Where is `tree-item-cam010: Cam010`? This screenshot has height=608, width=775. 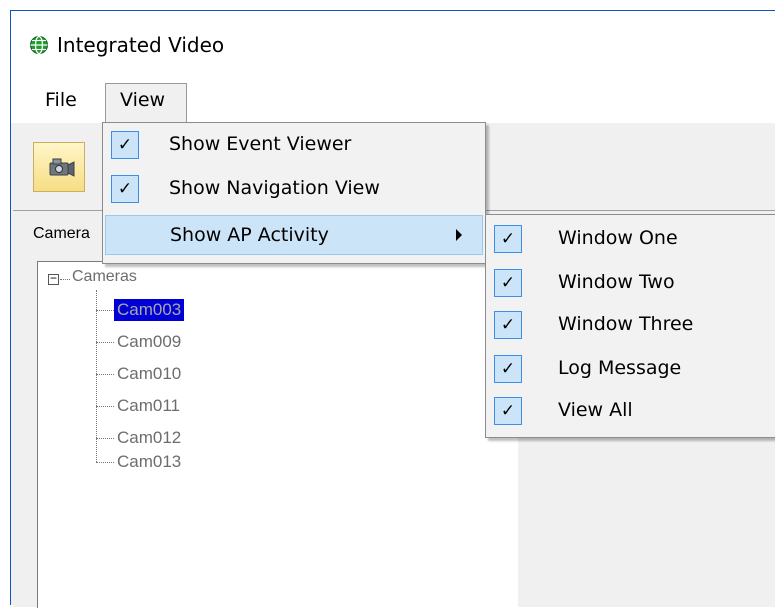 tree-item-cam010: Cam010 is located at coordinates (149, 374).